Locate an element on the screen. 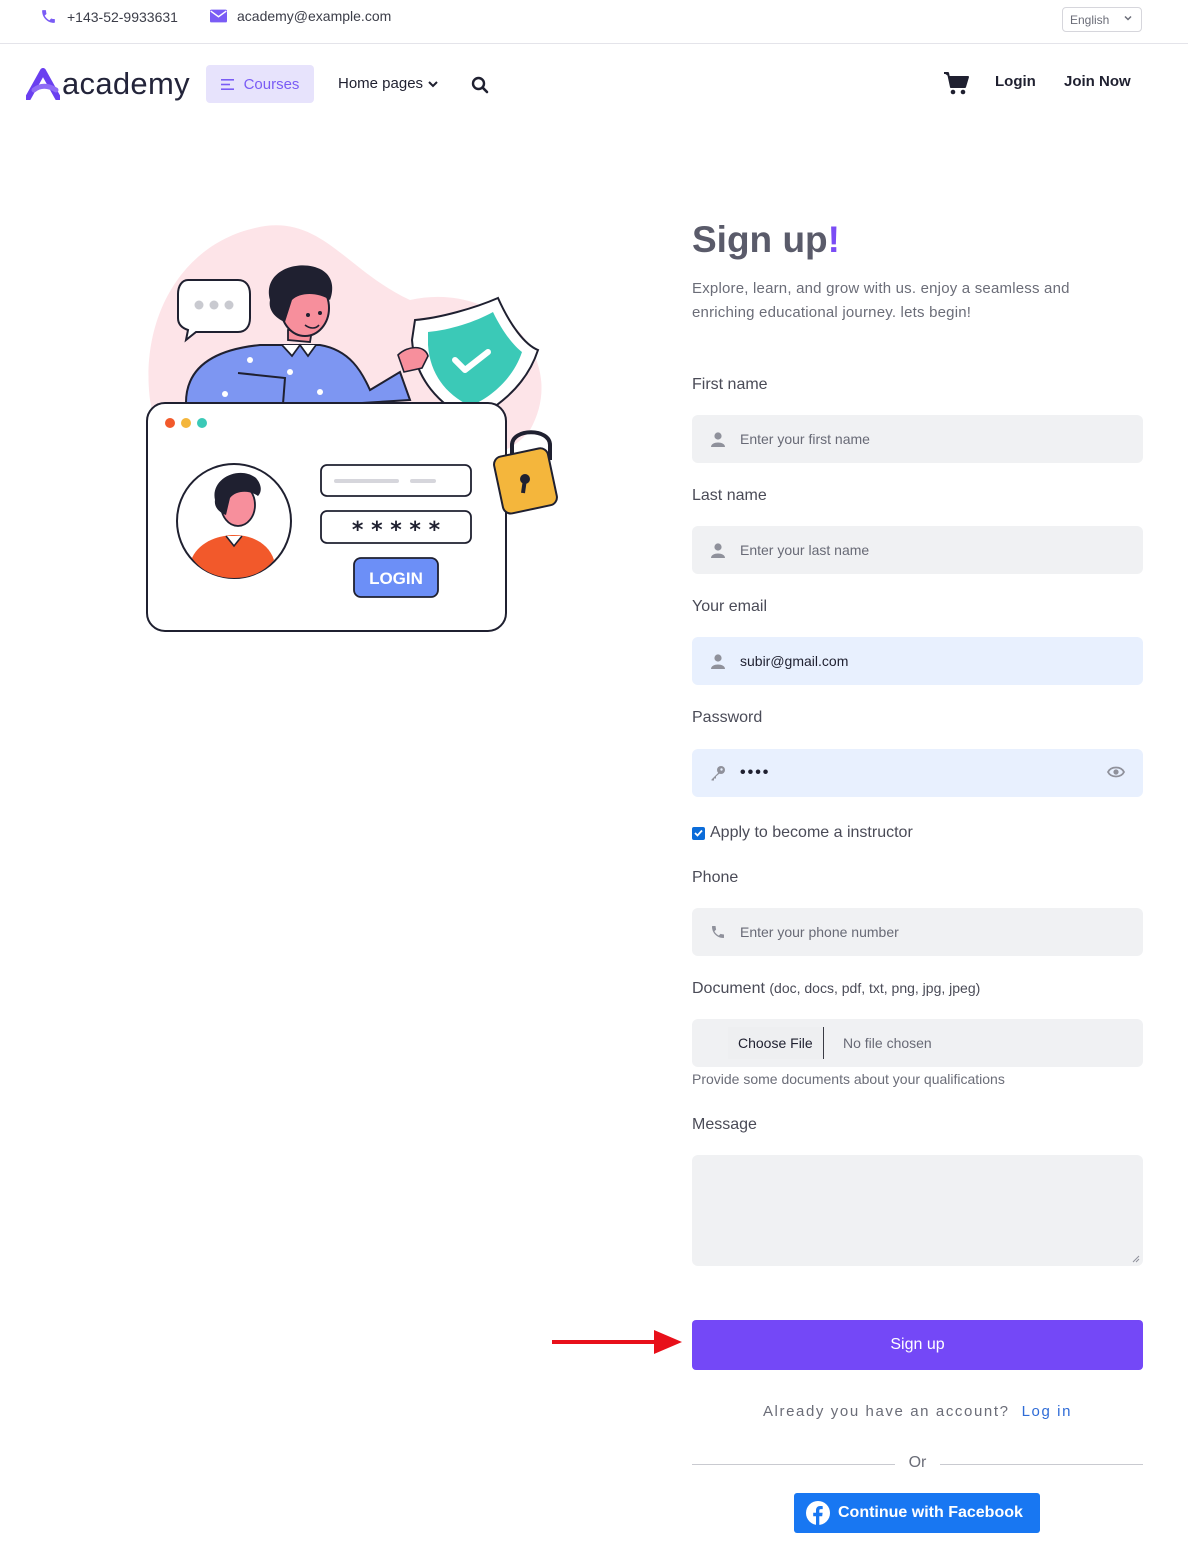  instructor-checkbox is located at coordinates (698, 833).